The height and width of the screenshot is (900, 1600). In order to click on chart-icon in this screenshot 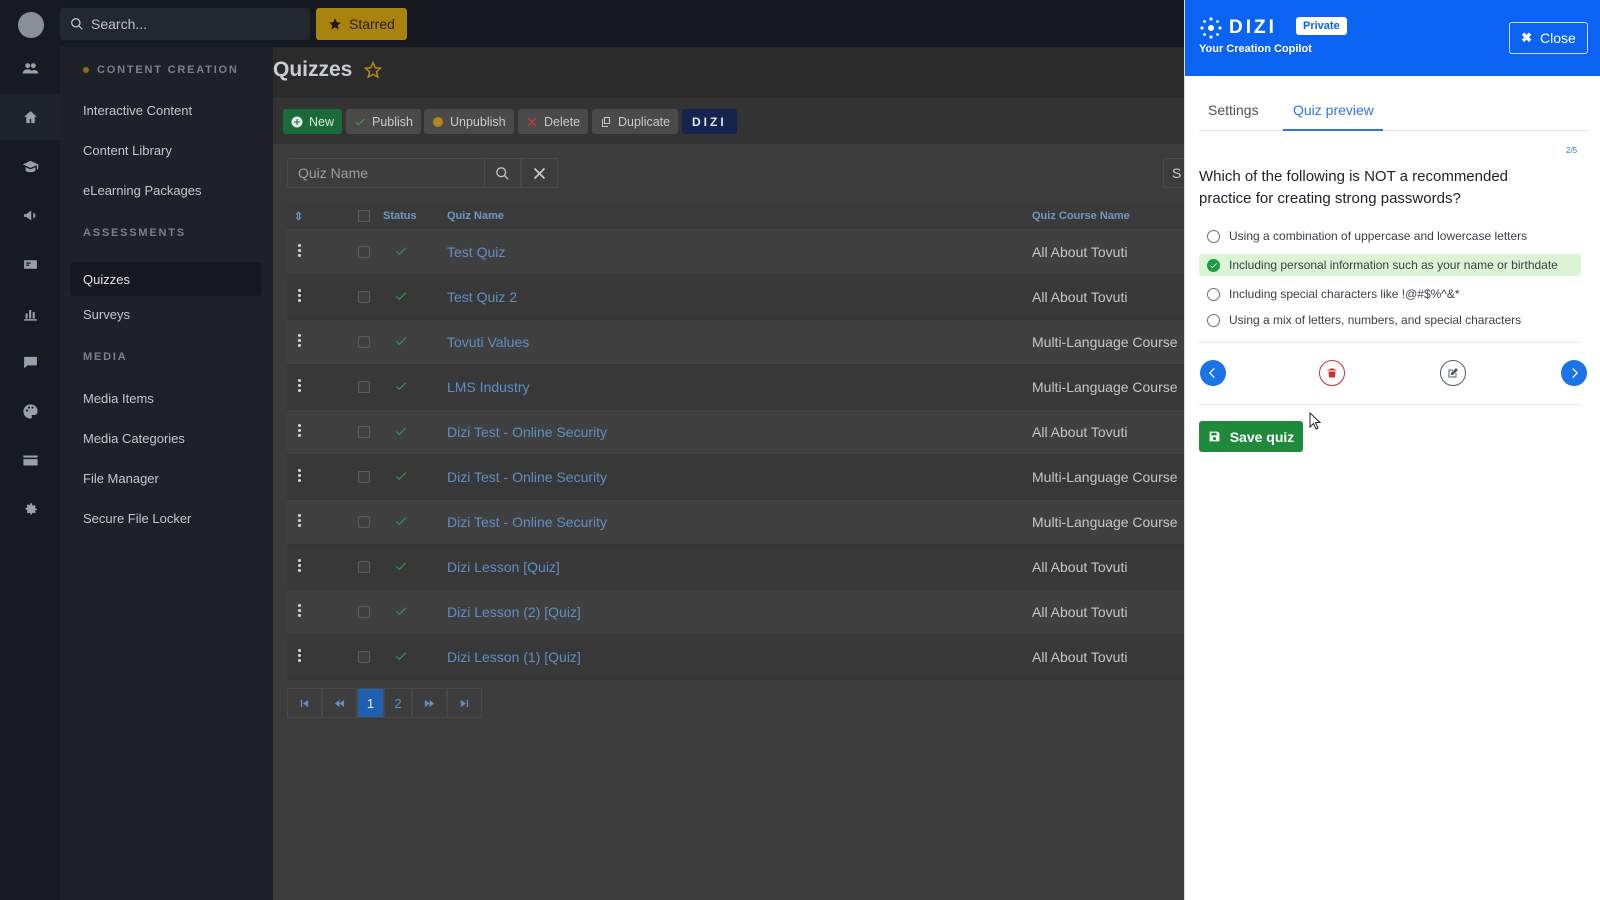, I will do `click(30, 313)`.